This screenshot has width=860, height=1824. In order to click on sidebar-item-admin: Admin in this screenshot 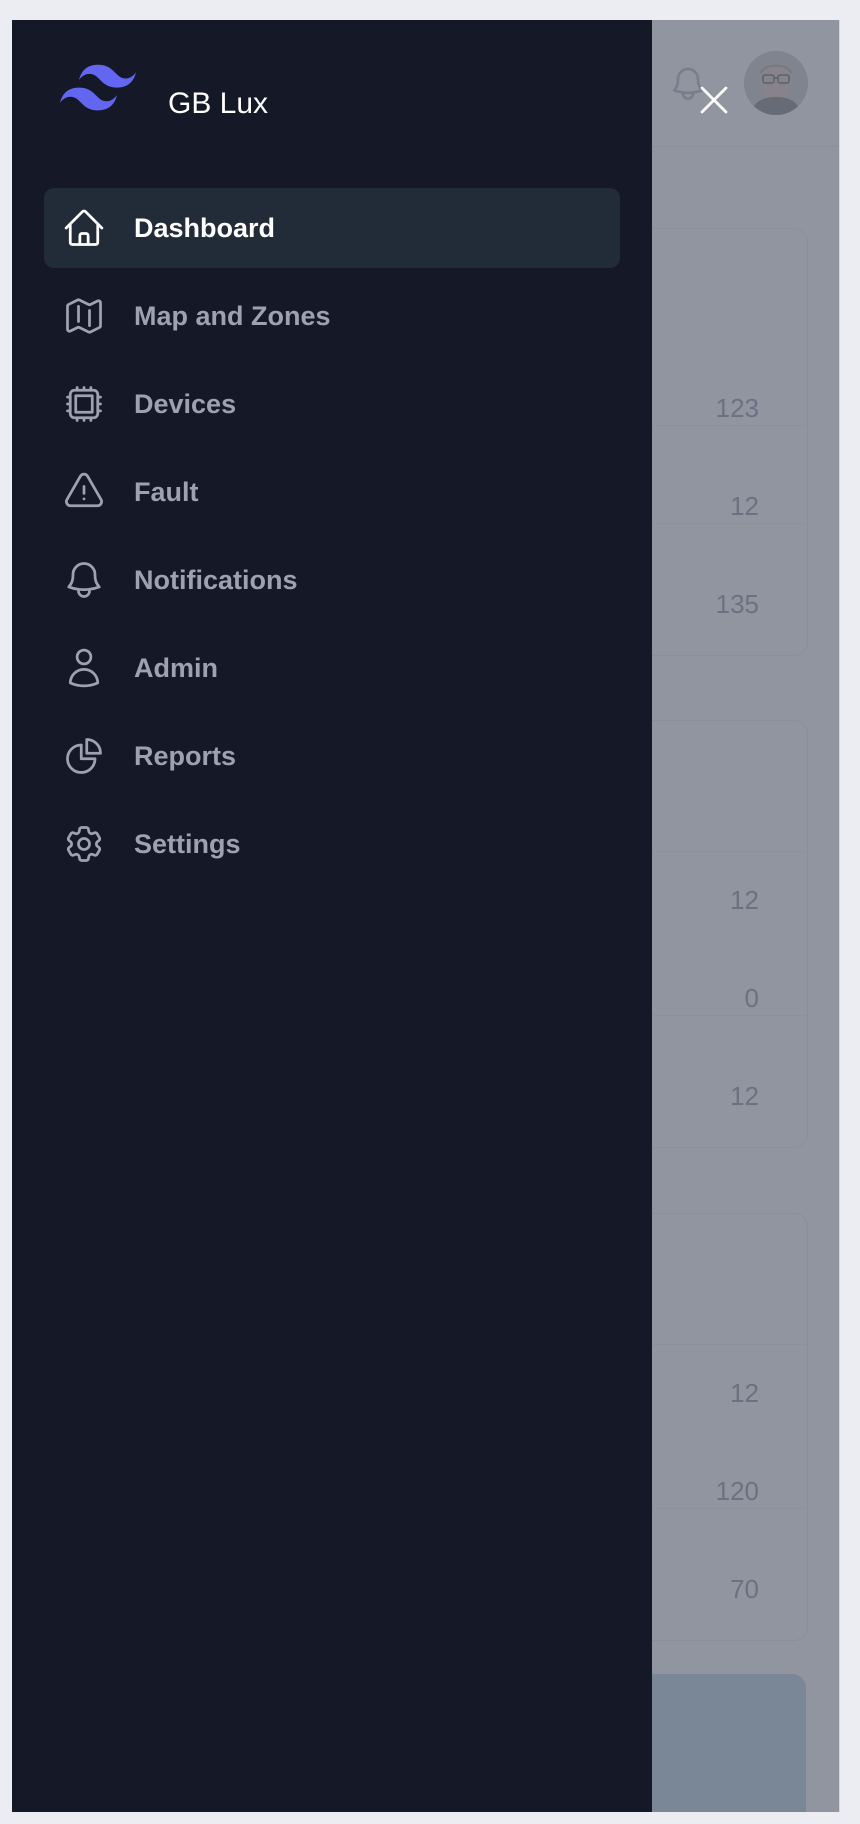, I will do `click(332, 668)`.